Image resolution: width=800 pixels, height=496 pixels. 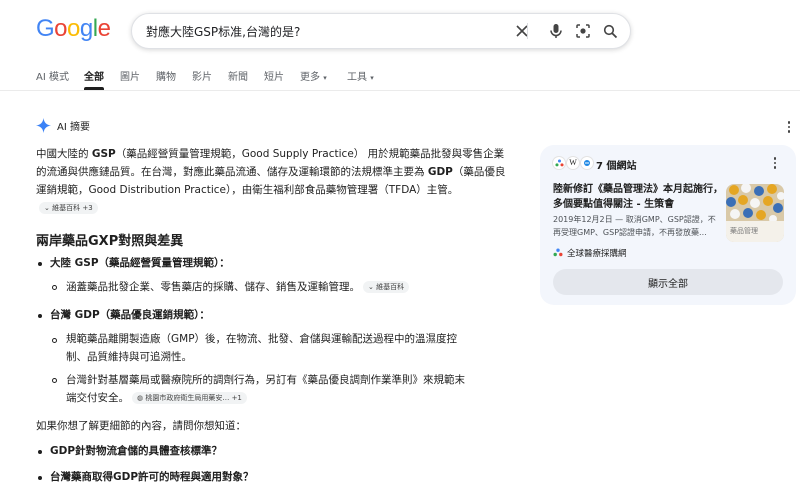 I want to click on source-site-name: 全球醫療採購網, so click(x=597, y=253).